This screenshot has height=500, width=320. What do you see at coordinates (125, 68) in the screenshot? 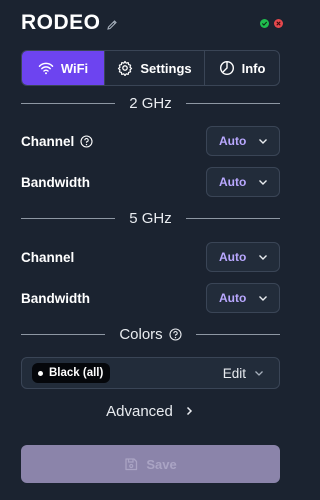
I see `gear-icon` at bounding box center [125, 68].